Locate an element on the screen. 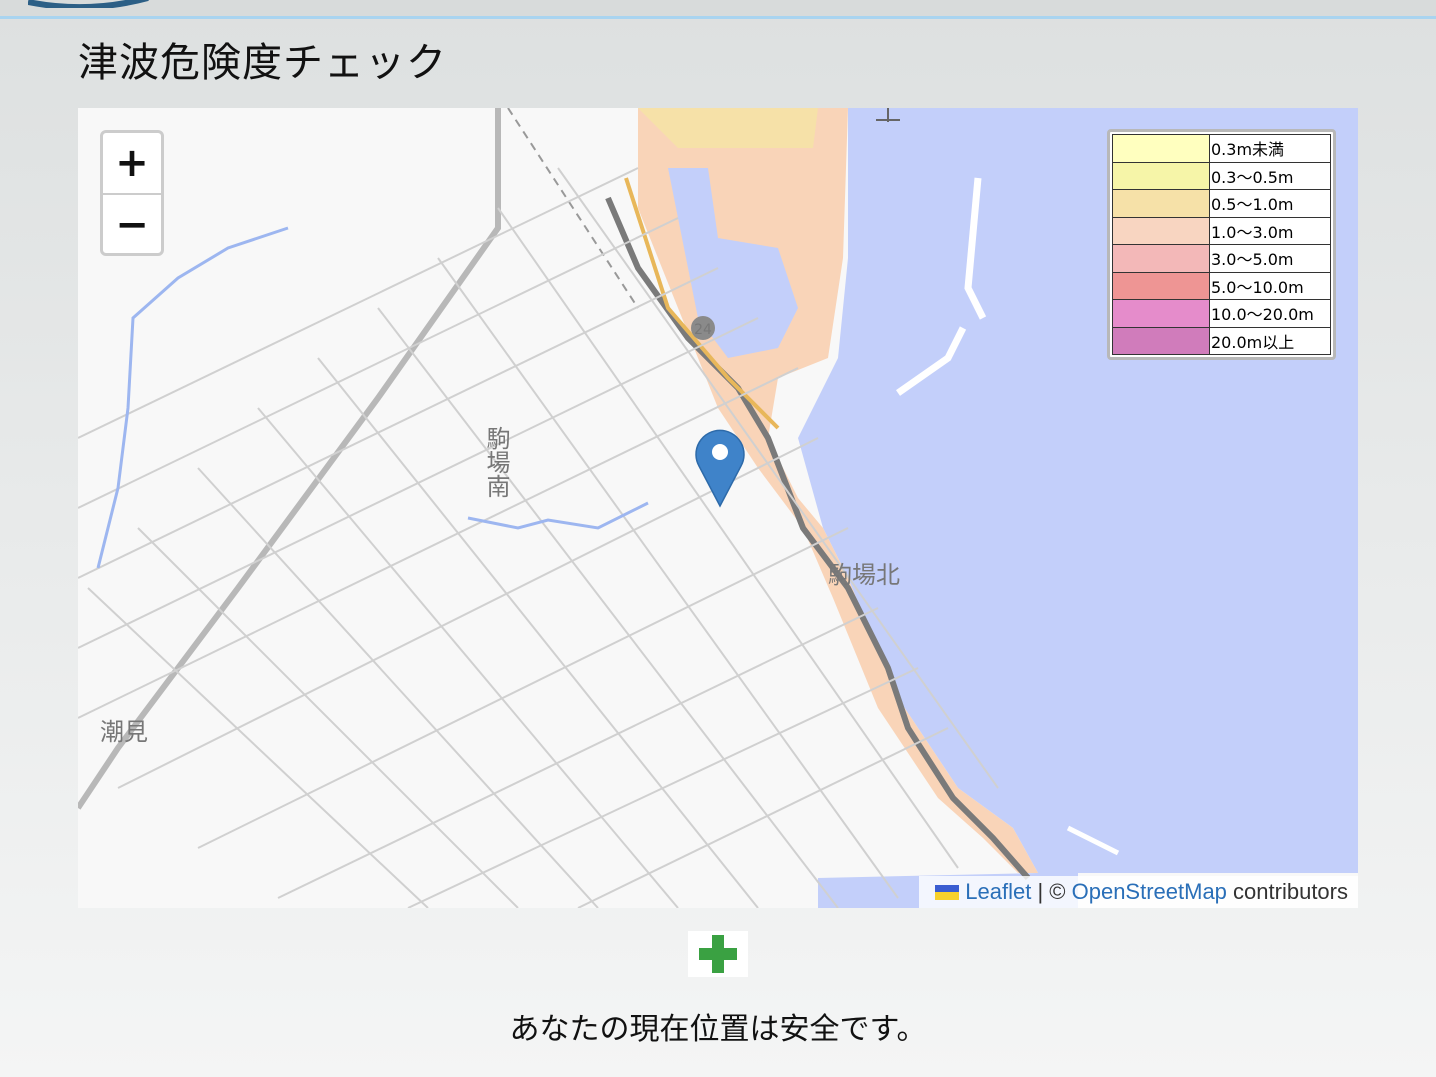 This screenshot has height=1077, width=1436. legend-row: 20.0m以上 is located at coordinates (1221, 340).